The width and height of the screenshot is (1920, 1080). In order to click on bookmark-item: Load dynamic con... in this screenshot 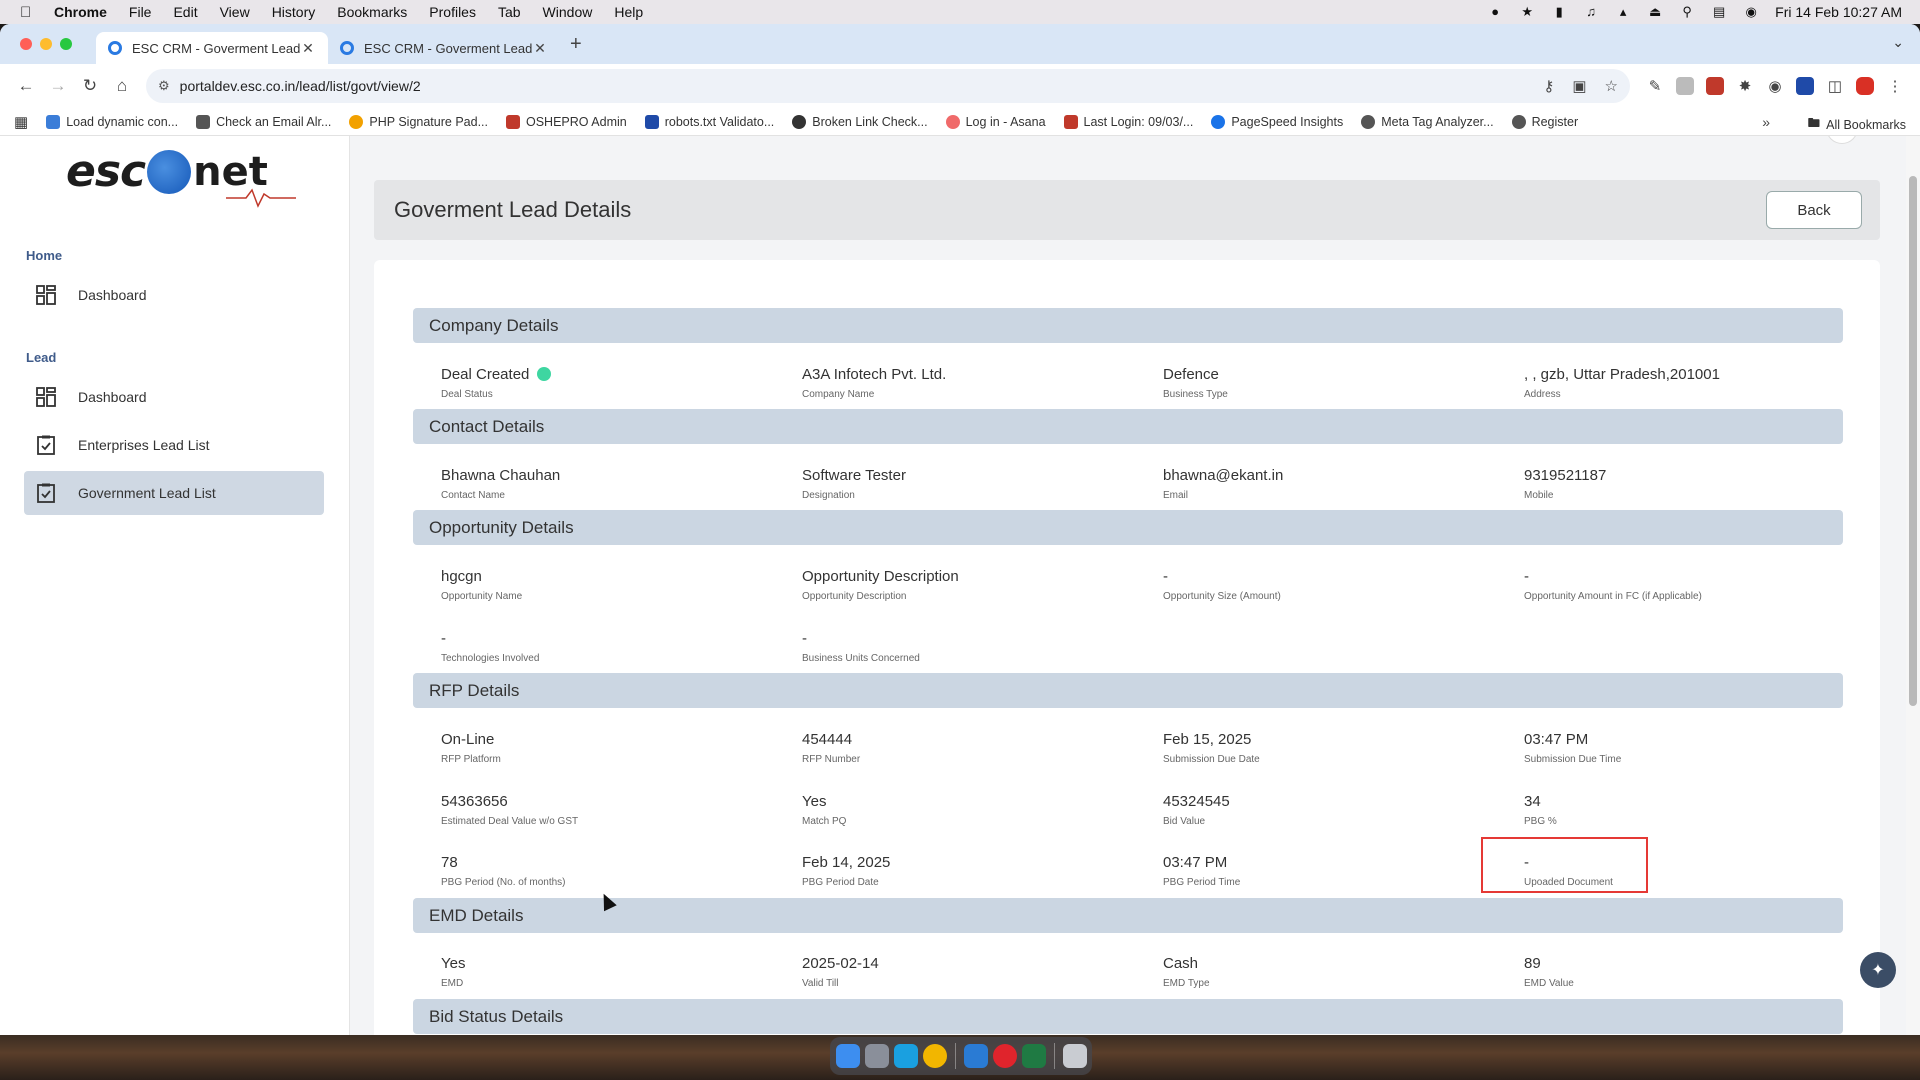, I will do `click(112, 121)`.